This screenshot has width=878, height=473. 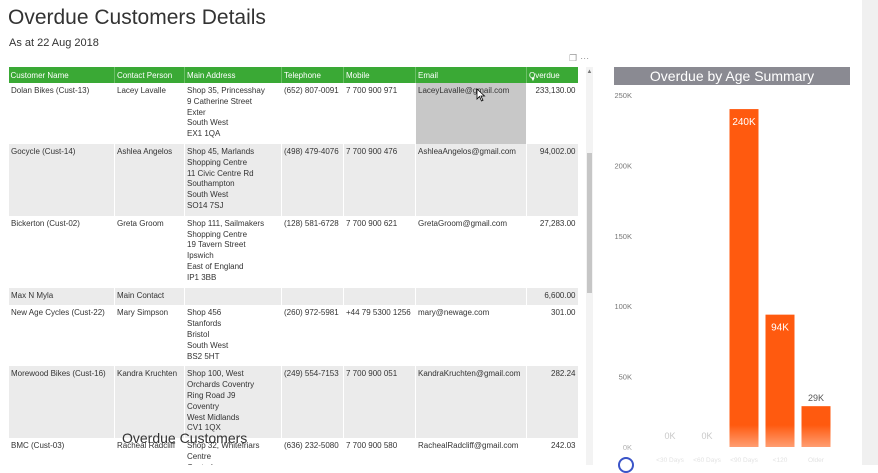 What do you see at coordinates (586, 58) in the screenshot?
I see `more-options-icon: ⋯` at bounding box center [586, 58].